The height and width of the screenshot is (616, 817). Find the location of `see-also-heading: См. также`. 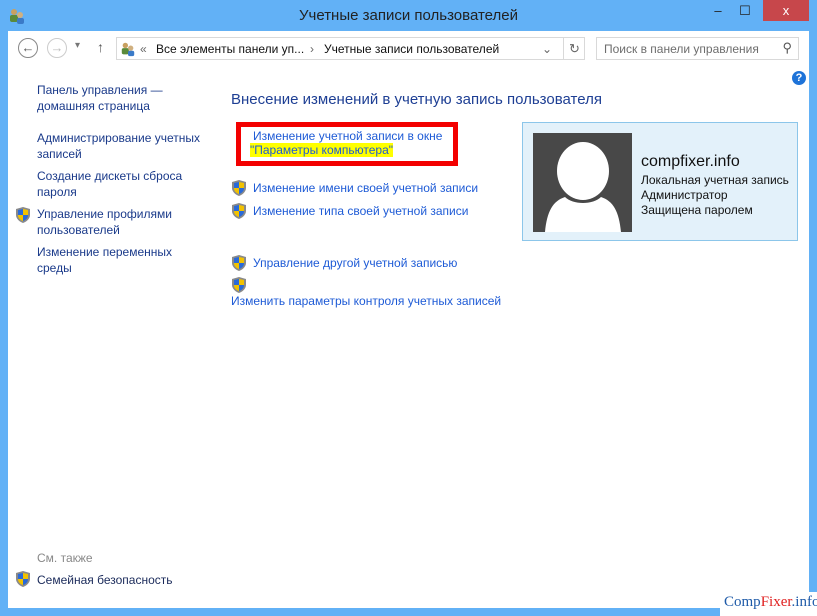

see-also-heading: См. также is located at coordinates (65, 558).